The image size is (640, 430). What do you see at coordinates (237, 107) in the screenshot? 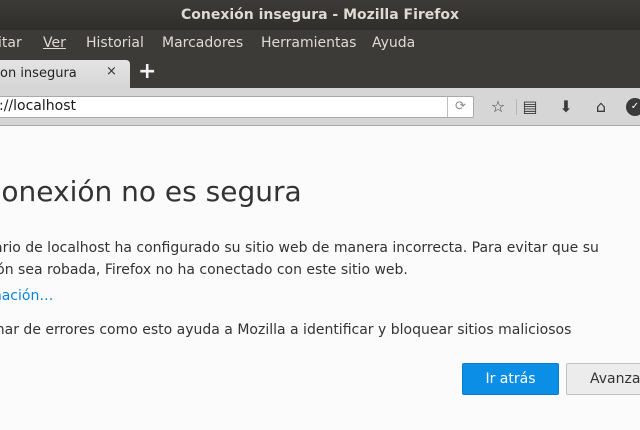
I see `url-bar: ://localhost ⟳` at bounding box center [237, 107].